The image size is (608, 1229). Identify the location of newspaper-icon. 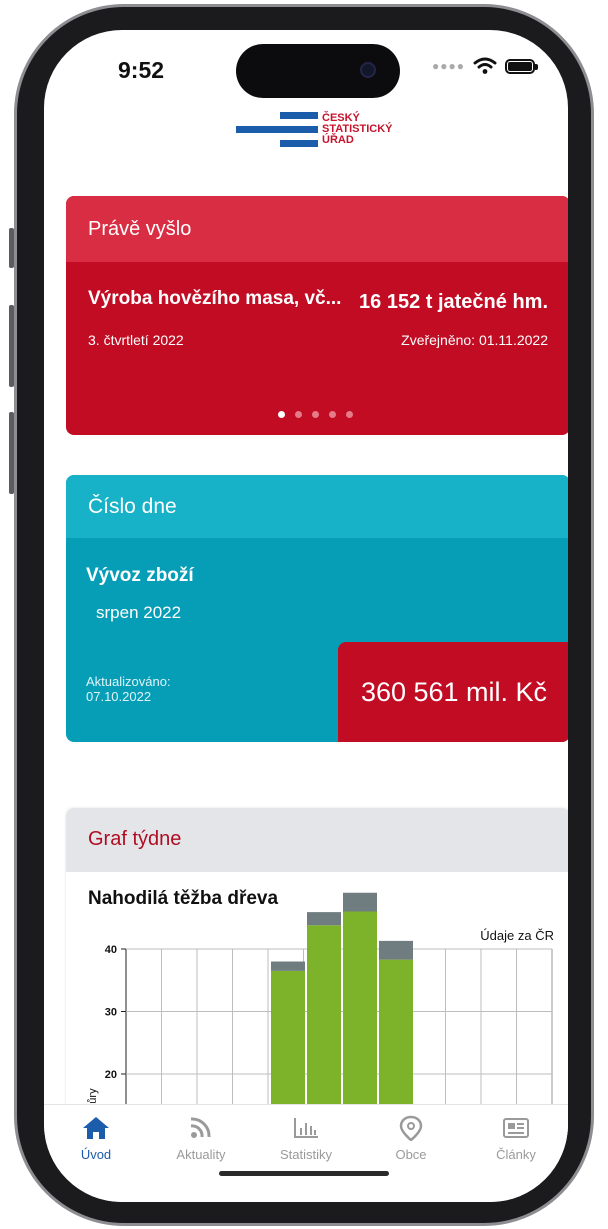
(516, 1128).